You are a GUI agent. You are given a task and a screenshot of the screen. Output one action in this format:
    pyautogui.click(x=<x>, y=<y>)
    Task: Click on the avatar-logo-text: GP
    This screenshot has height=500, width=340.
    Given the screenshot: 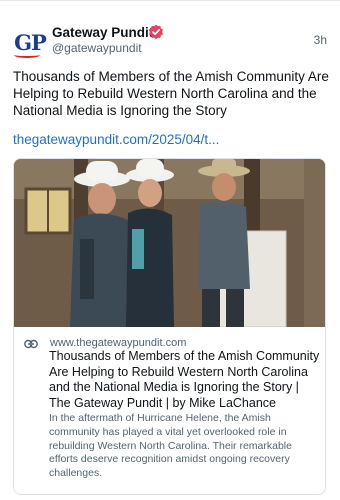 What is the action you would take?
    pyautogui.click(x=30, y=42)
    